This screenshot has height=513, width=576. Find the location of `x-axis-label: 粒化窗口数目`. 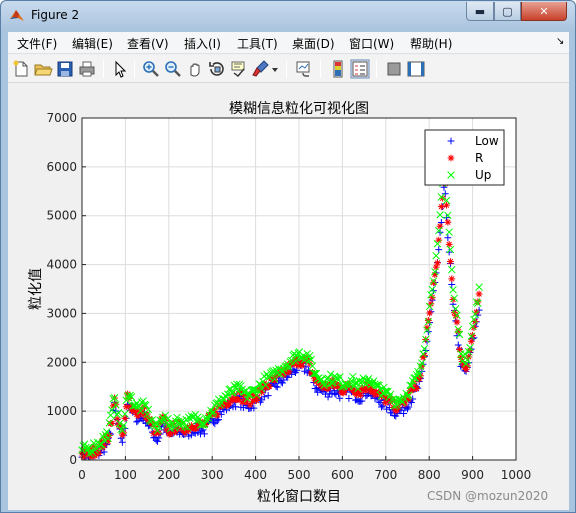

x-axis-label: 粒化窗口数目 is located at coordinates (299, 496).